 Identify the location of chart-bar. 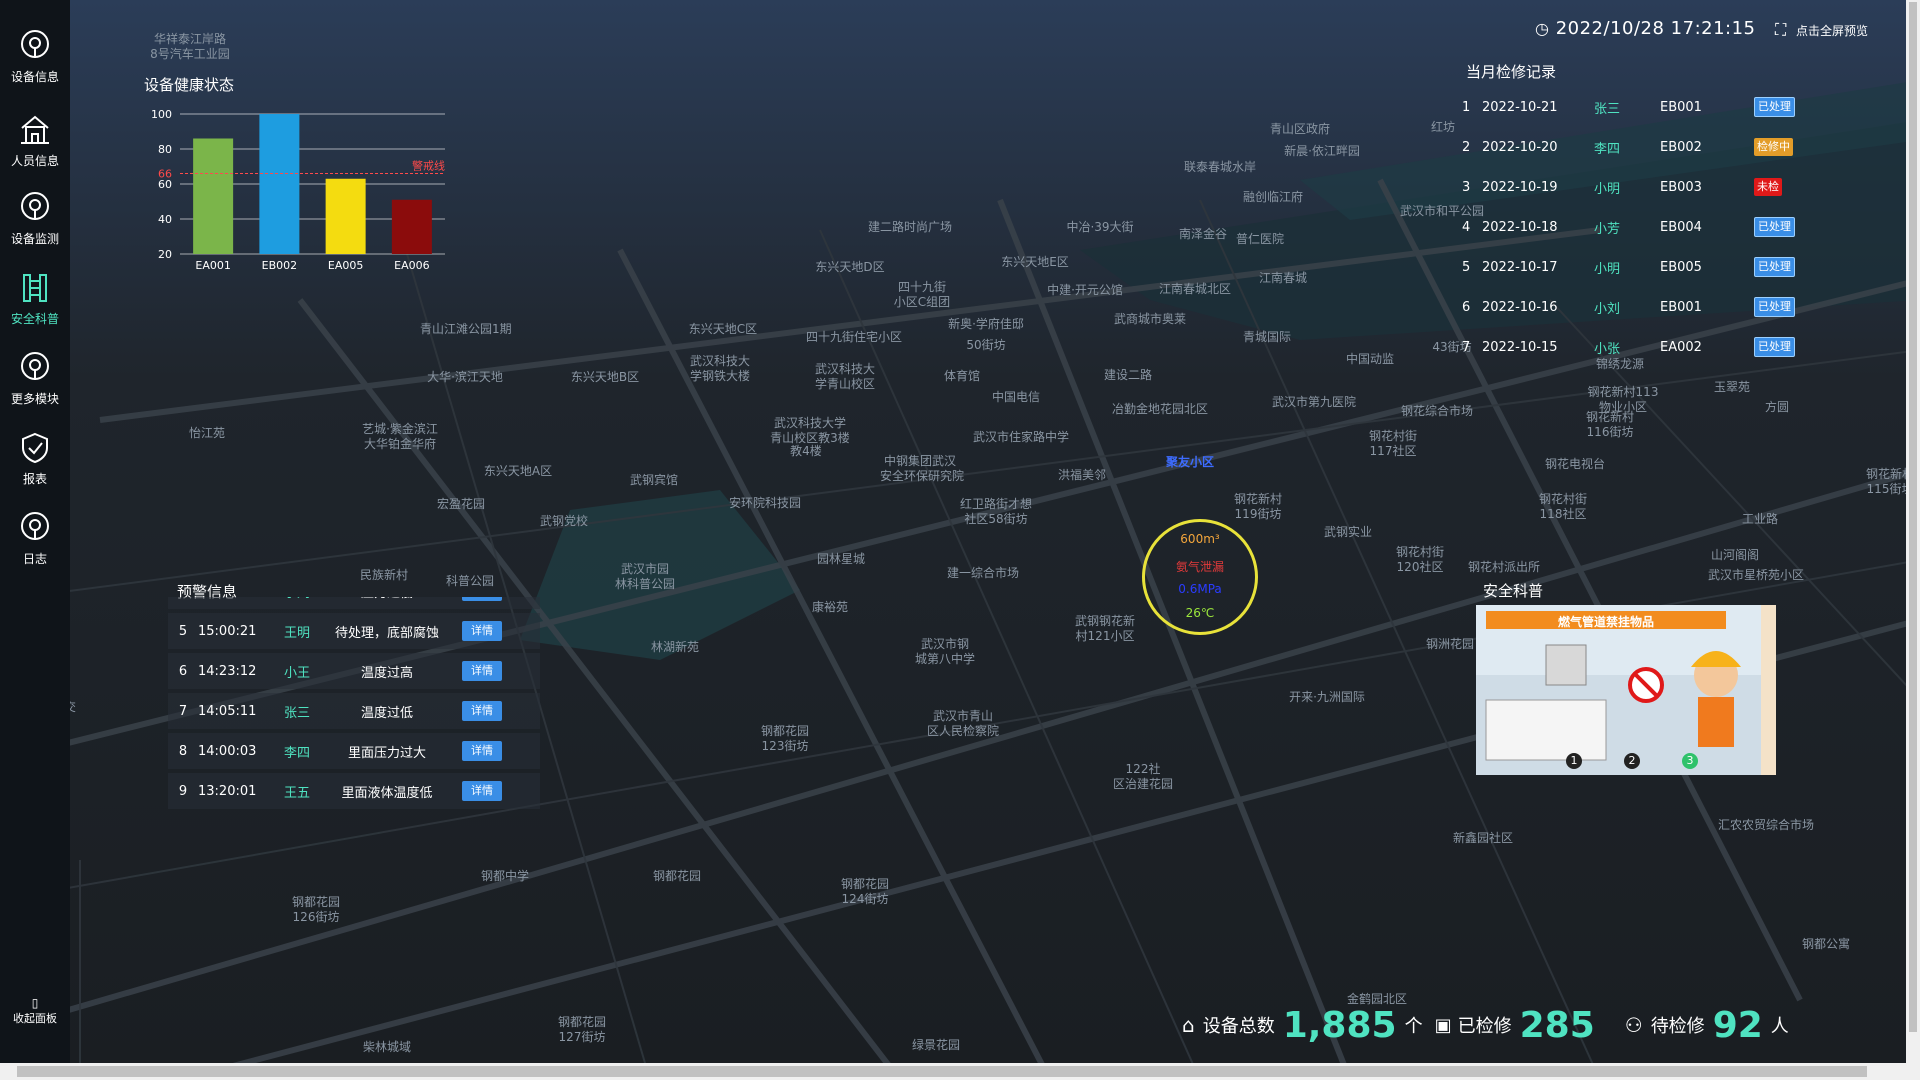
(213, 196).